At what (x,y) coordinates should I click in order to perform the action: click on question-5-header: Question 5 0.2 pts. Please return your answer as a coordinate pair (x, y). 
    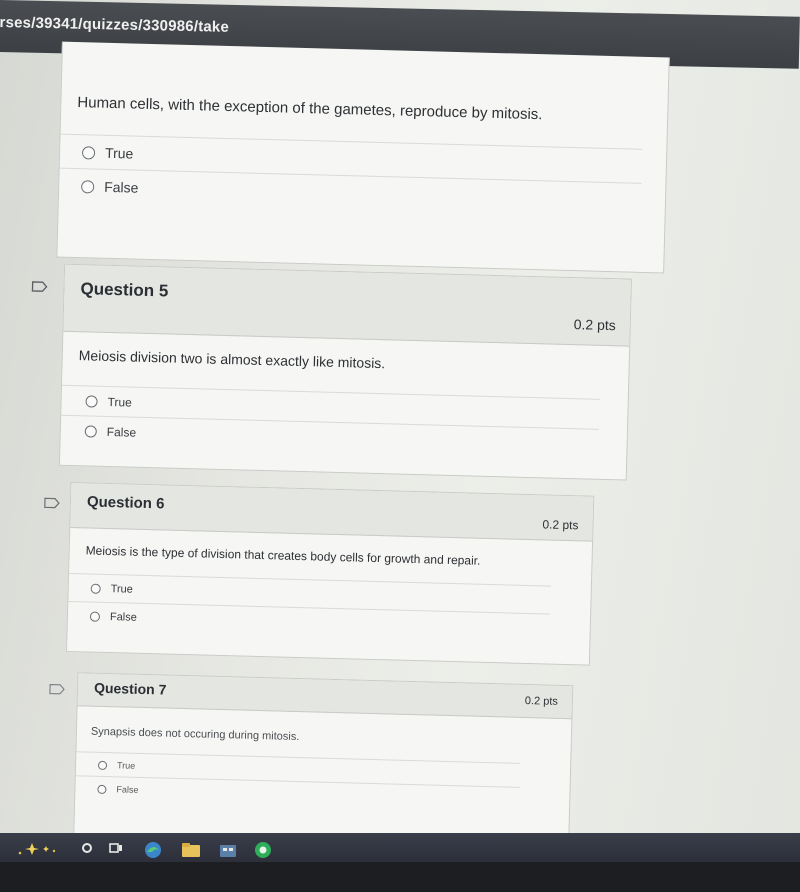
    Looking at the image, I should click on (347, 305).